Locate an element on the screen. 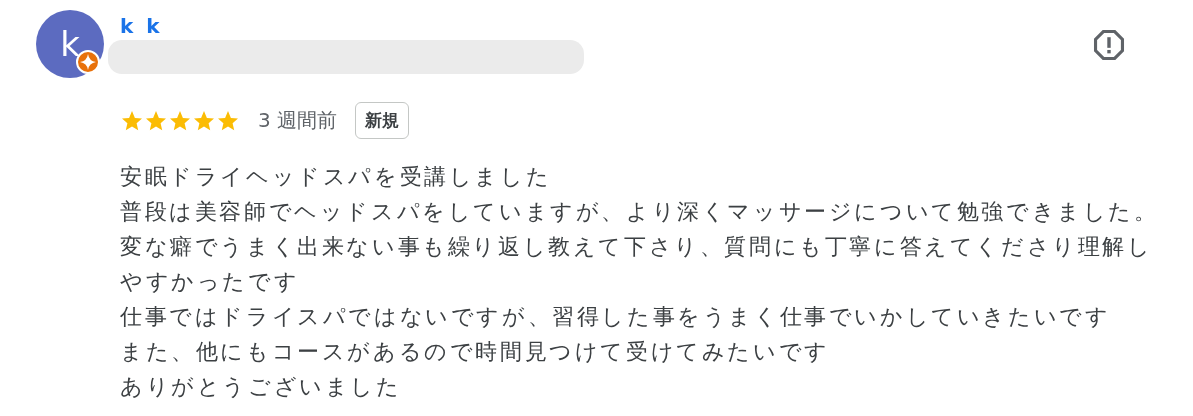  review-text: 変な癖でうまく出来ない事も繰り返し教えて下さり、質問にも丁寧に答えてくださり理解しやすかったです is located at coordinates (637, 264).